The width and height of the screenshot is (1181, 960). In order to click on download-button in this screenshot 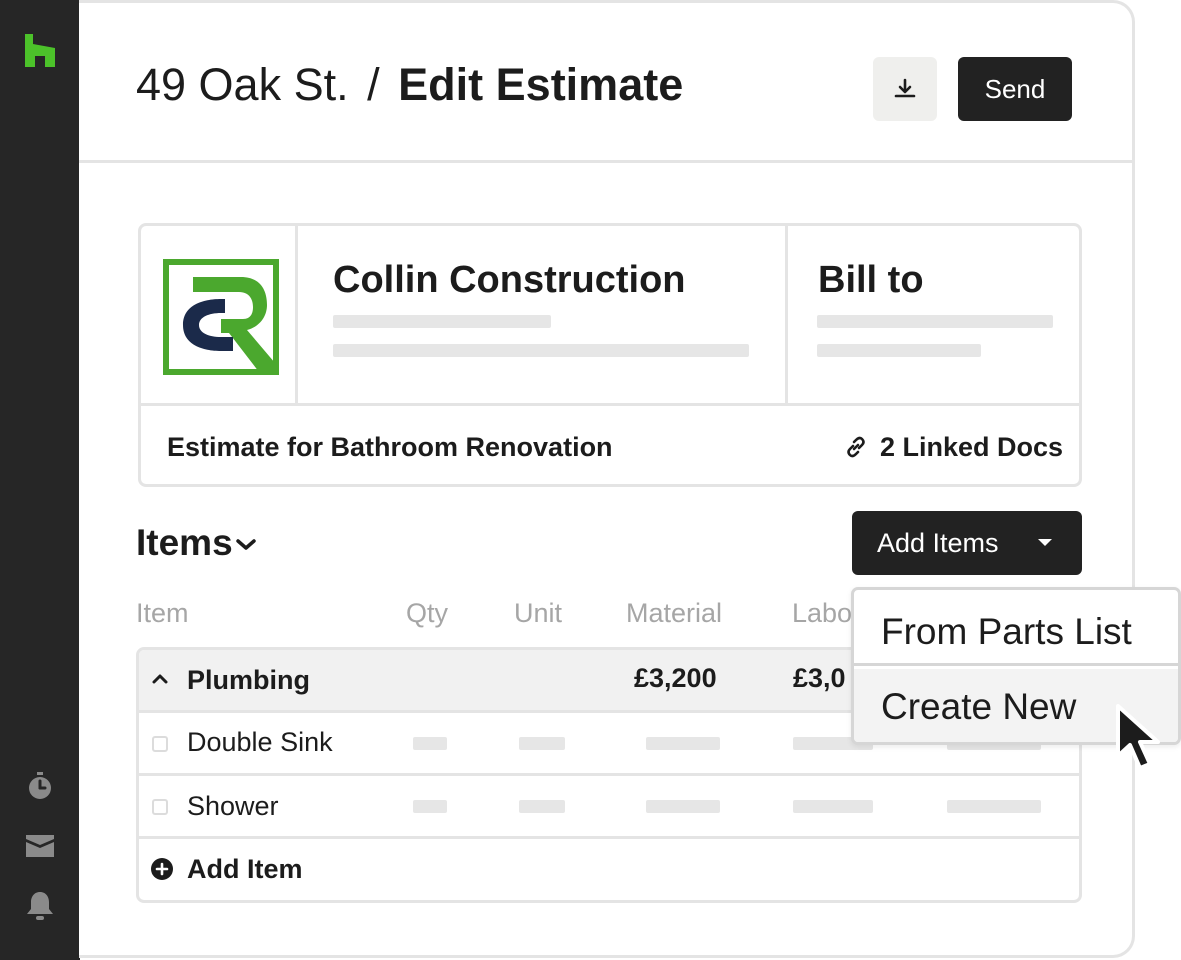, I will do `click(905, 89)`.